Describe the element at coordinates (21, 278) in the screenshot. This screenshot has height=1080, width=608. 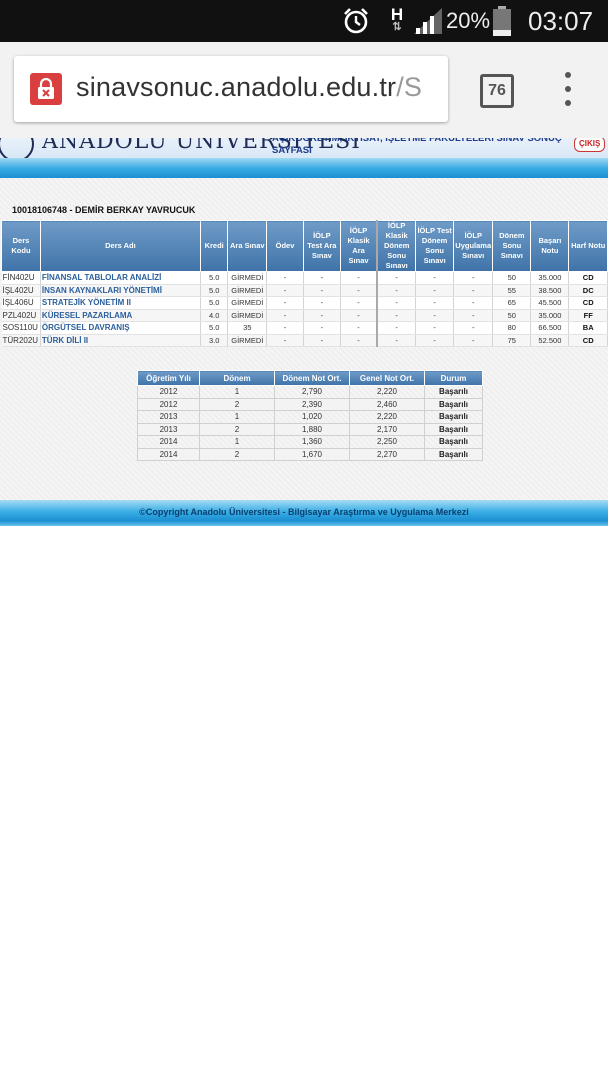
I see `course-code: FİN402U` at that location.